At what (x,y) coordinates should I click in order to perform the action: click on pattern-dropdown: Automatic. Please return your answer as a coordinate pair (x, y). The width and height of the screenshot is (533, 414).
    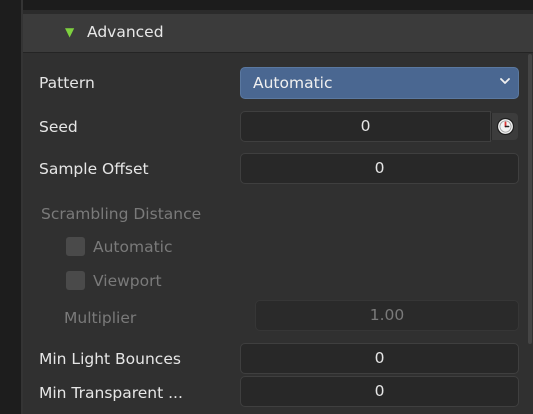
    Looking at the image, I should click on (379, 83).